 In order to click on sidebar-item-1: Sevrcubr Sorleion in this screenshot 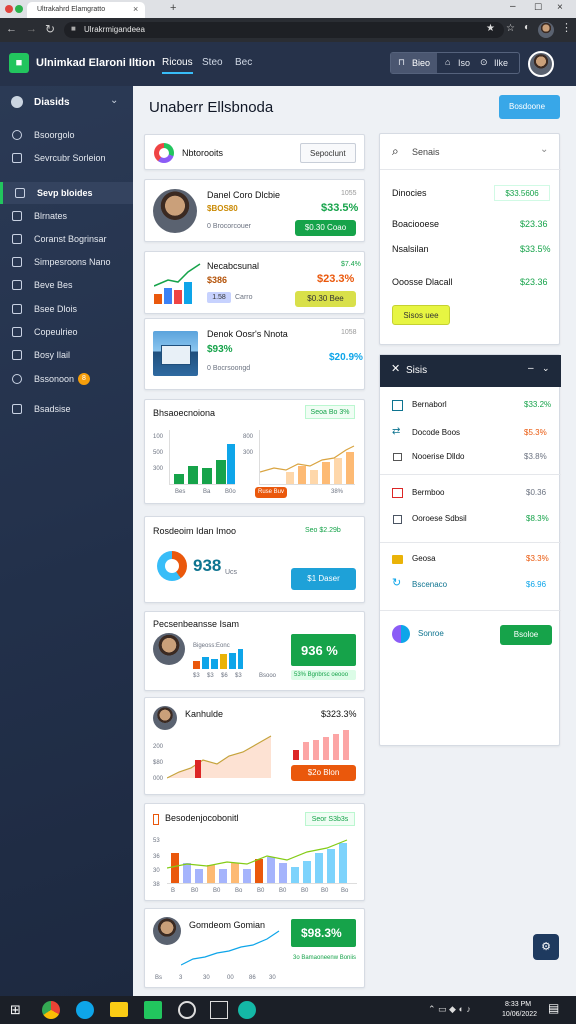, I will do `click(66, 158)`.